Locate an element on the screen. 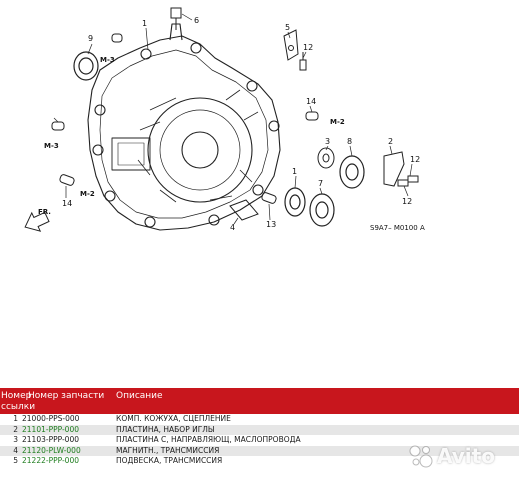  callout-5: 5 is located at coordinates (287, 27).